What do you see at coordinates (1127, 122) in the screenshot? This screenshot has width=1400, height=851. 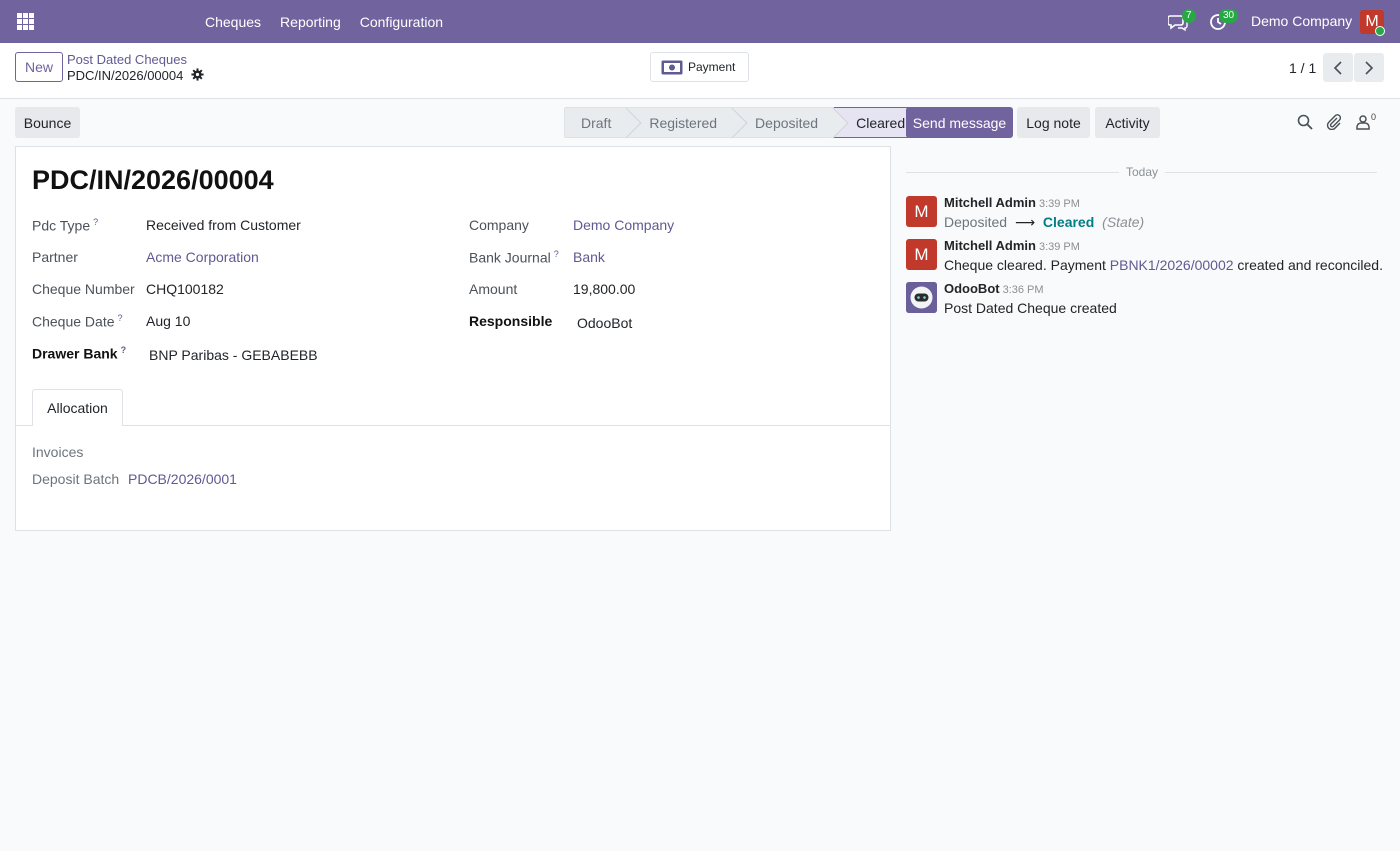 I see `activity-button: Activity` at bounding box center [1127, 122].